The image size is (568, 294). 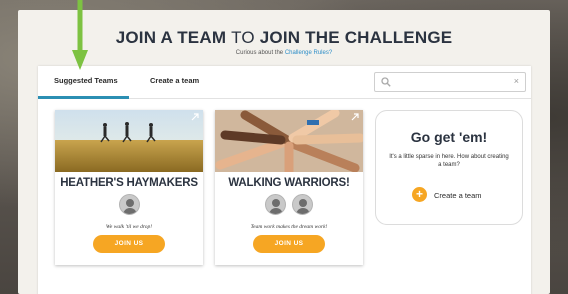 I want to click on down-arrow-icon, so click(x=80, y=35).